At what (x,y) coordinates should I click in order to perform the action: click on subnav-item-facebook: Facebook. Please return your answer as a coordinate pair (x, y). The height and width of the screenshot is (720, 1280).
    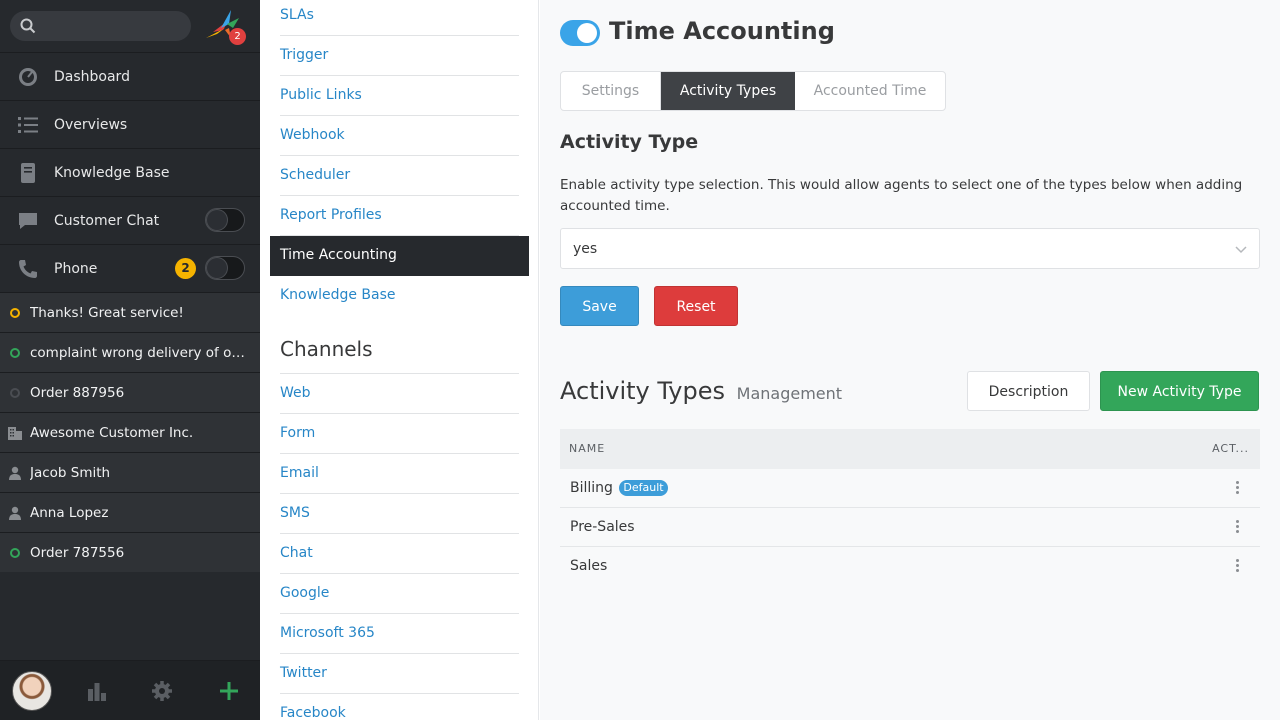
    Looking at the image, I should click on (399, 707).